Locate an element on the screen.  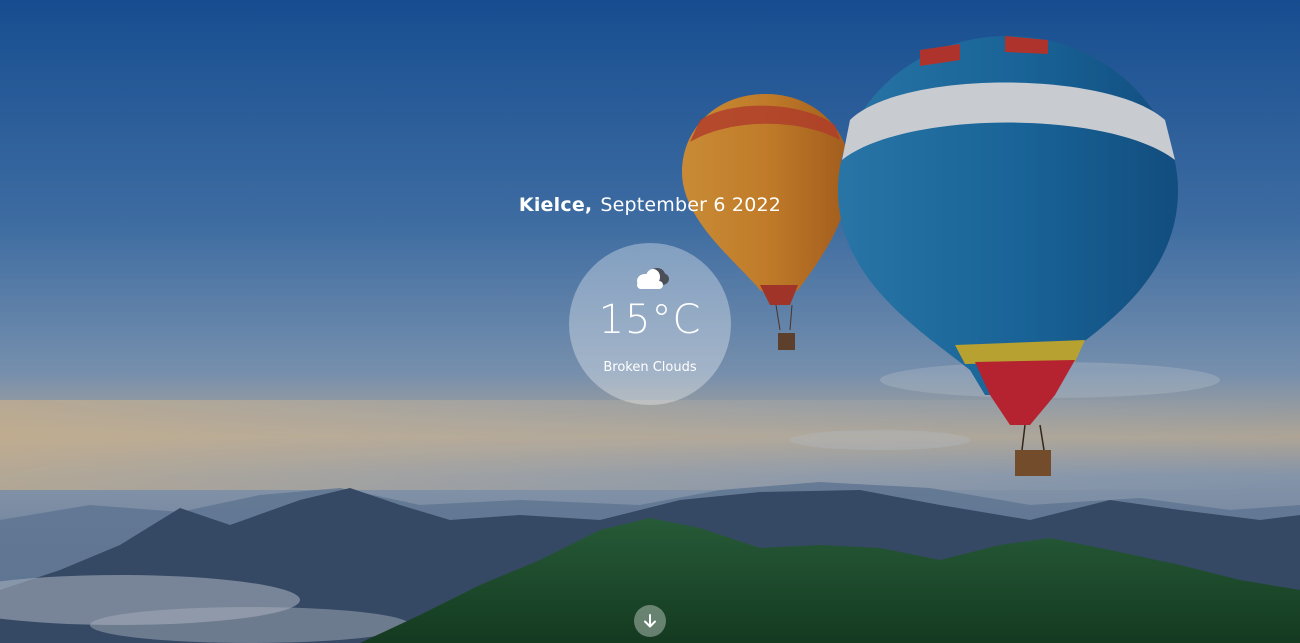
weather-card: 15°C Broken Clouds is located at coordinates (650, 324).